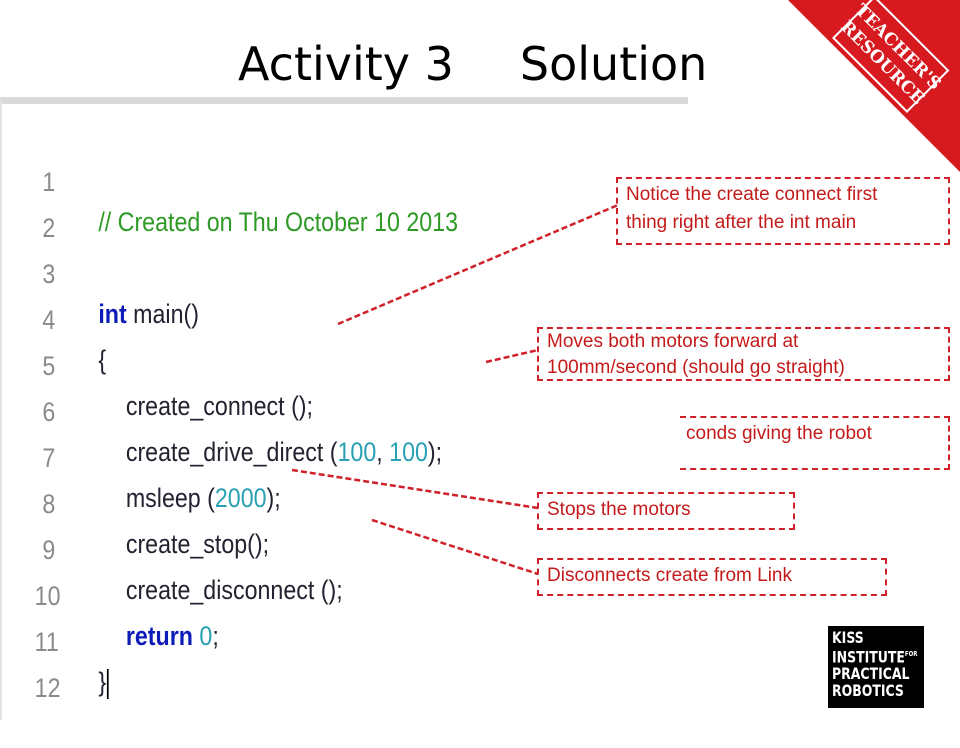  I want to click on logo-line3: PRACTICAL, so click(871, 674).